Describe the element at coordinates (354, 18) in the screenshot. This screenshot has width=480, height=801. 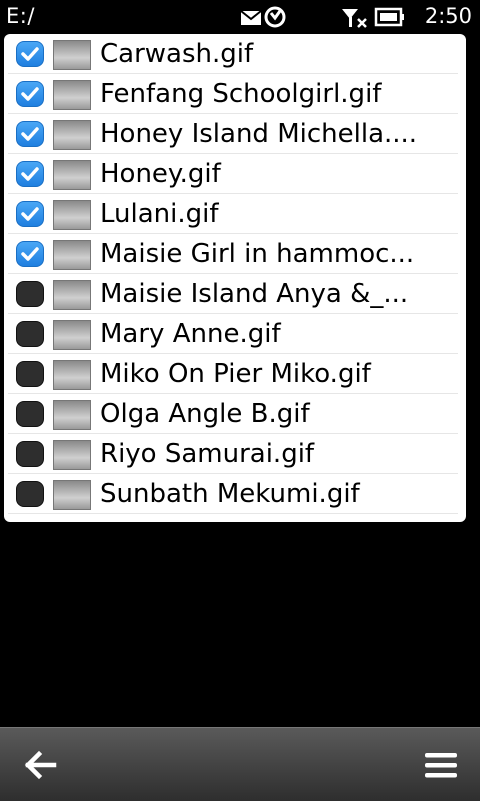
I see `signal-off-icon` at that location.